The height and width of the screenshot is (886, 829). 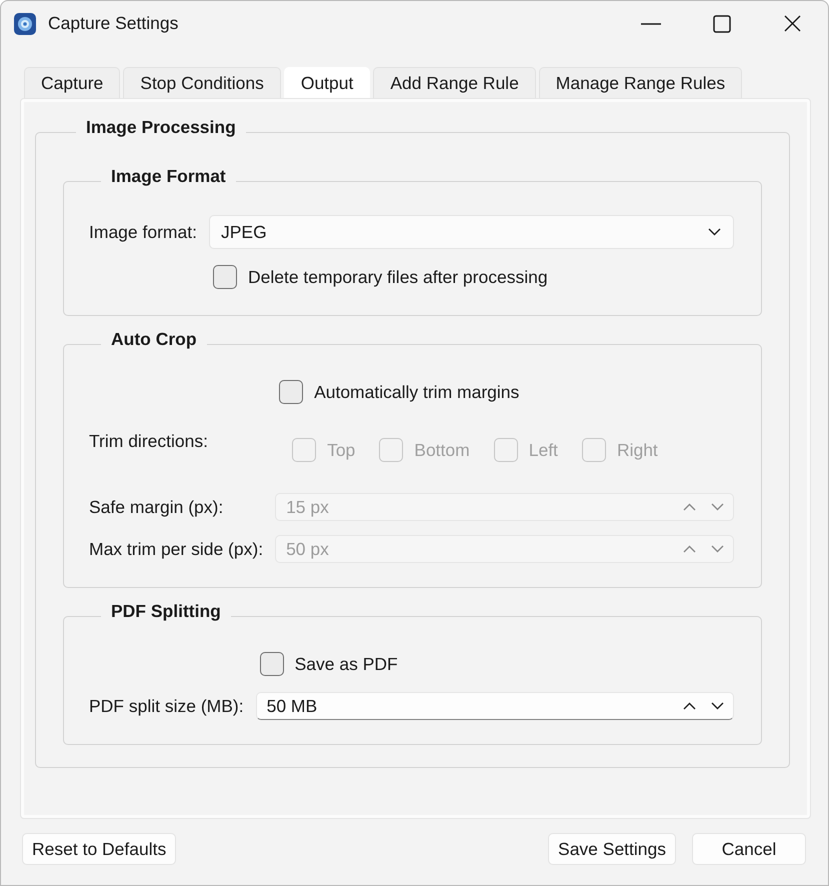 I want to click on checkbox-label: Top, so click(x=341, y=450).